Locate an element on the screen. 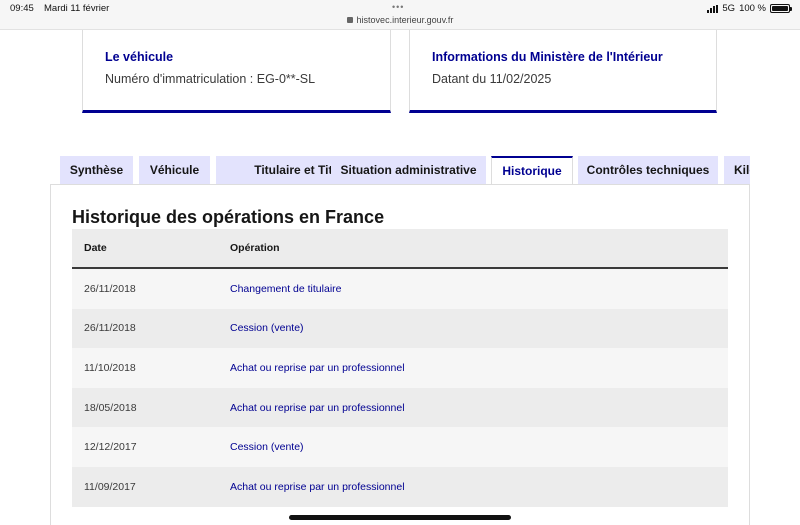 Image resolution: width=800 pixels, height=525 pixels. table-row: 26/11/2018 Changement de titulaire is located at coordinates (400, 289).